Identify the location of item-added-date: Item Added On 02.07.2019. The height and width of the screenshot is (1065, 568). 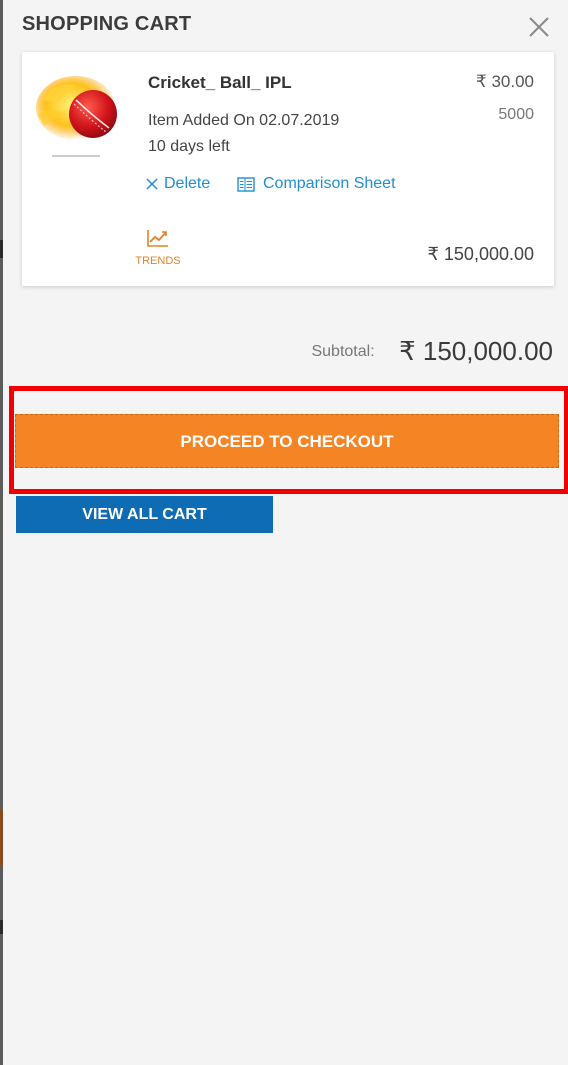
(244, 120).